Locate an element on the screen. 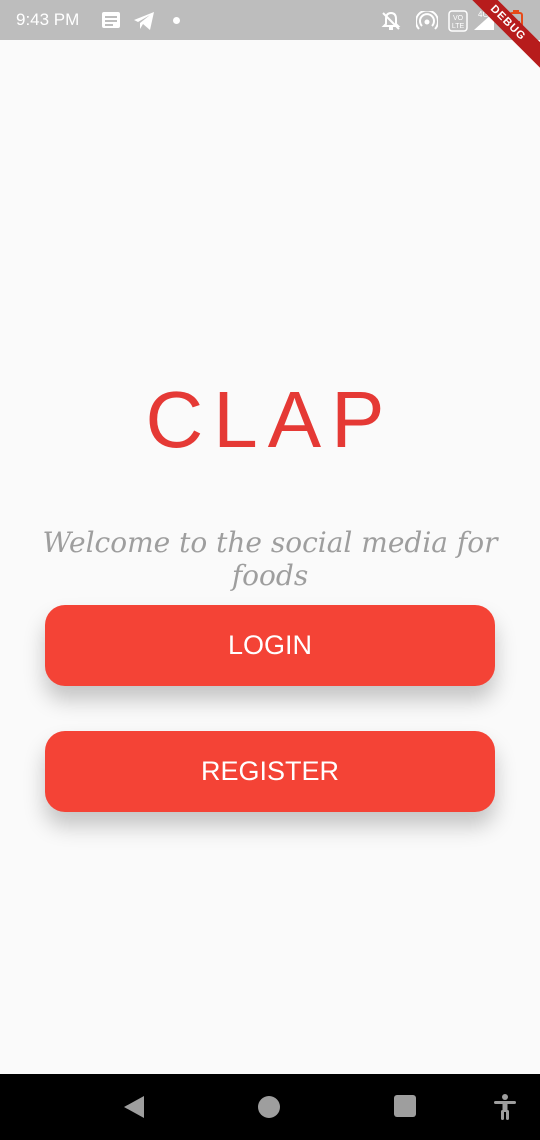 This screenshot has width=540, height=1140. home-icon is located at coordinates (269, 1107).